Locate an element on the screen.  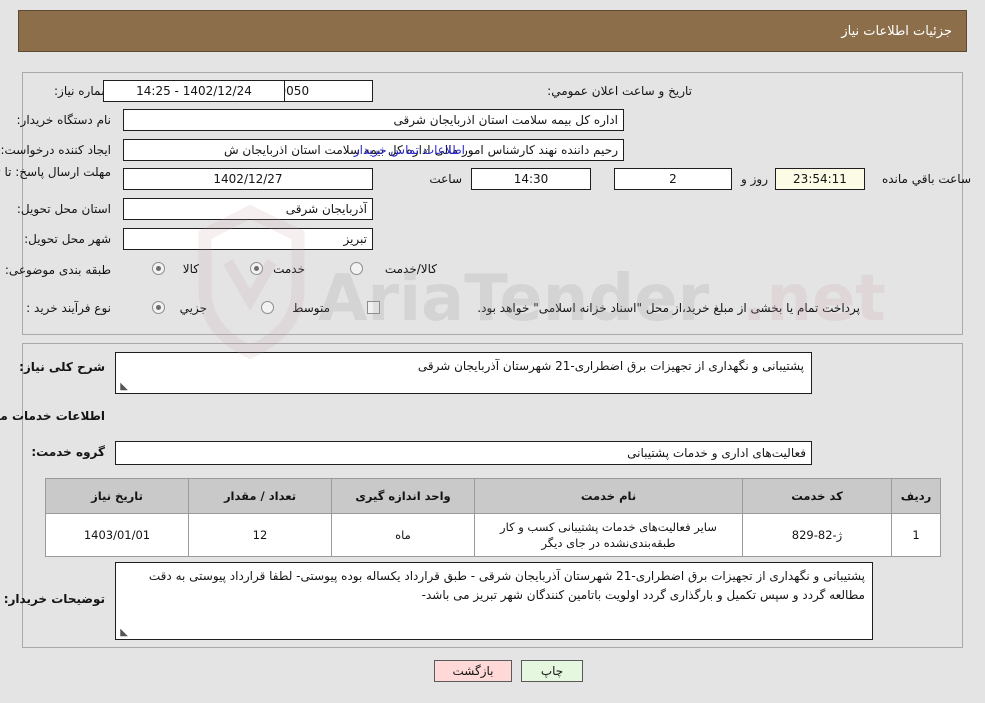
delivery-province-value: آذربایجان شرقی is located at coordinates (248, 209).